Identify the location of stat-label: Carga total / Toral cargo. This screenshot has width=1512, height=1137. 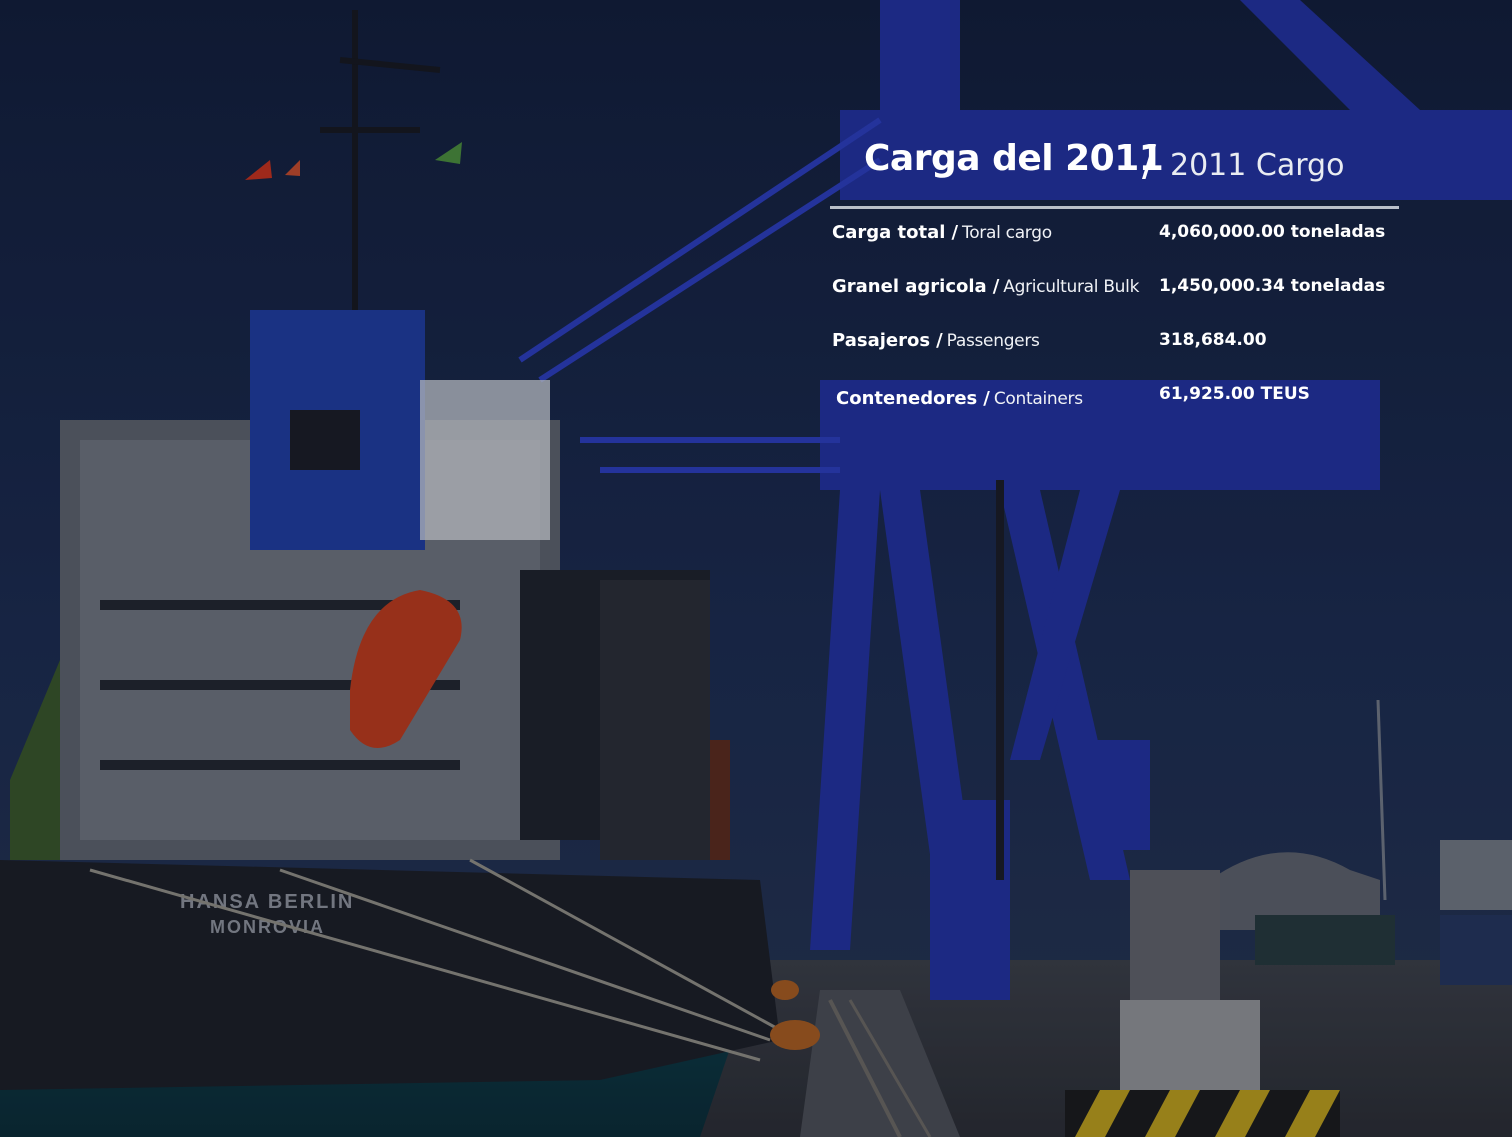
(942, 232).